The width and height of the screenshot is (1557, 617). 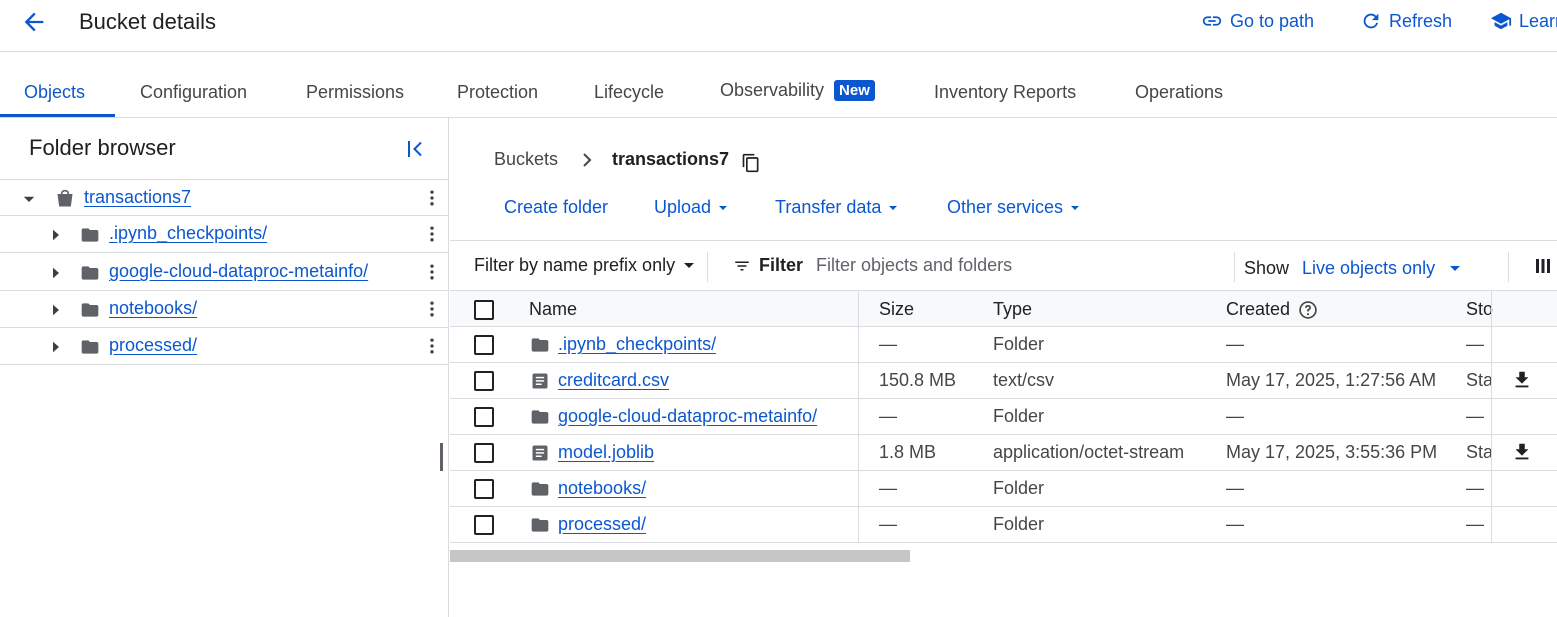 What do you see at coordinates (602, 488) in the screenshot?
I see `object-name-link: notebooks/` at bounding box center [602, 488].